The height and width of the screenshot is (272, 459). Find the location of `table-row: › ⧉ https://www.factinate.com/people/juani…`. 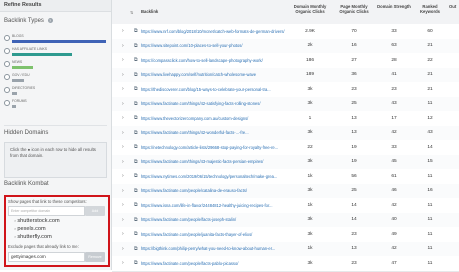

table-row: › ⧉ https://www.factinate.com/people/juani… is located at coordinates (285, 235).